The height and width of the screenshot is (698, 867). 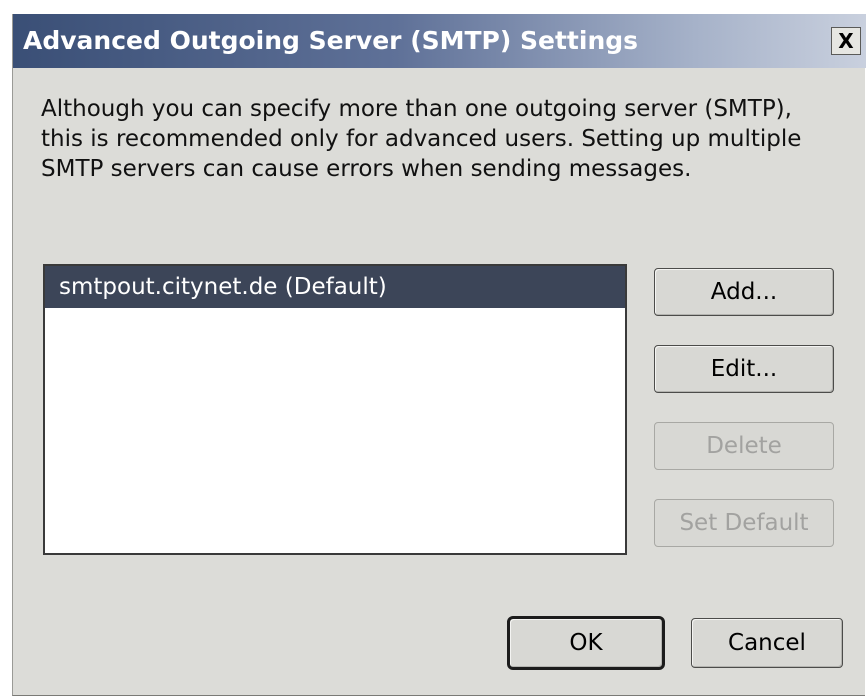 I want to click on set-default-button: Set Default, so click(x=744, y=523).